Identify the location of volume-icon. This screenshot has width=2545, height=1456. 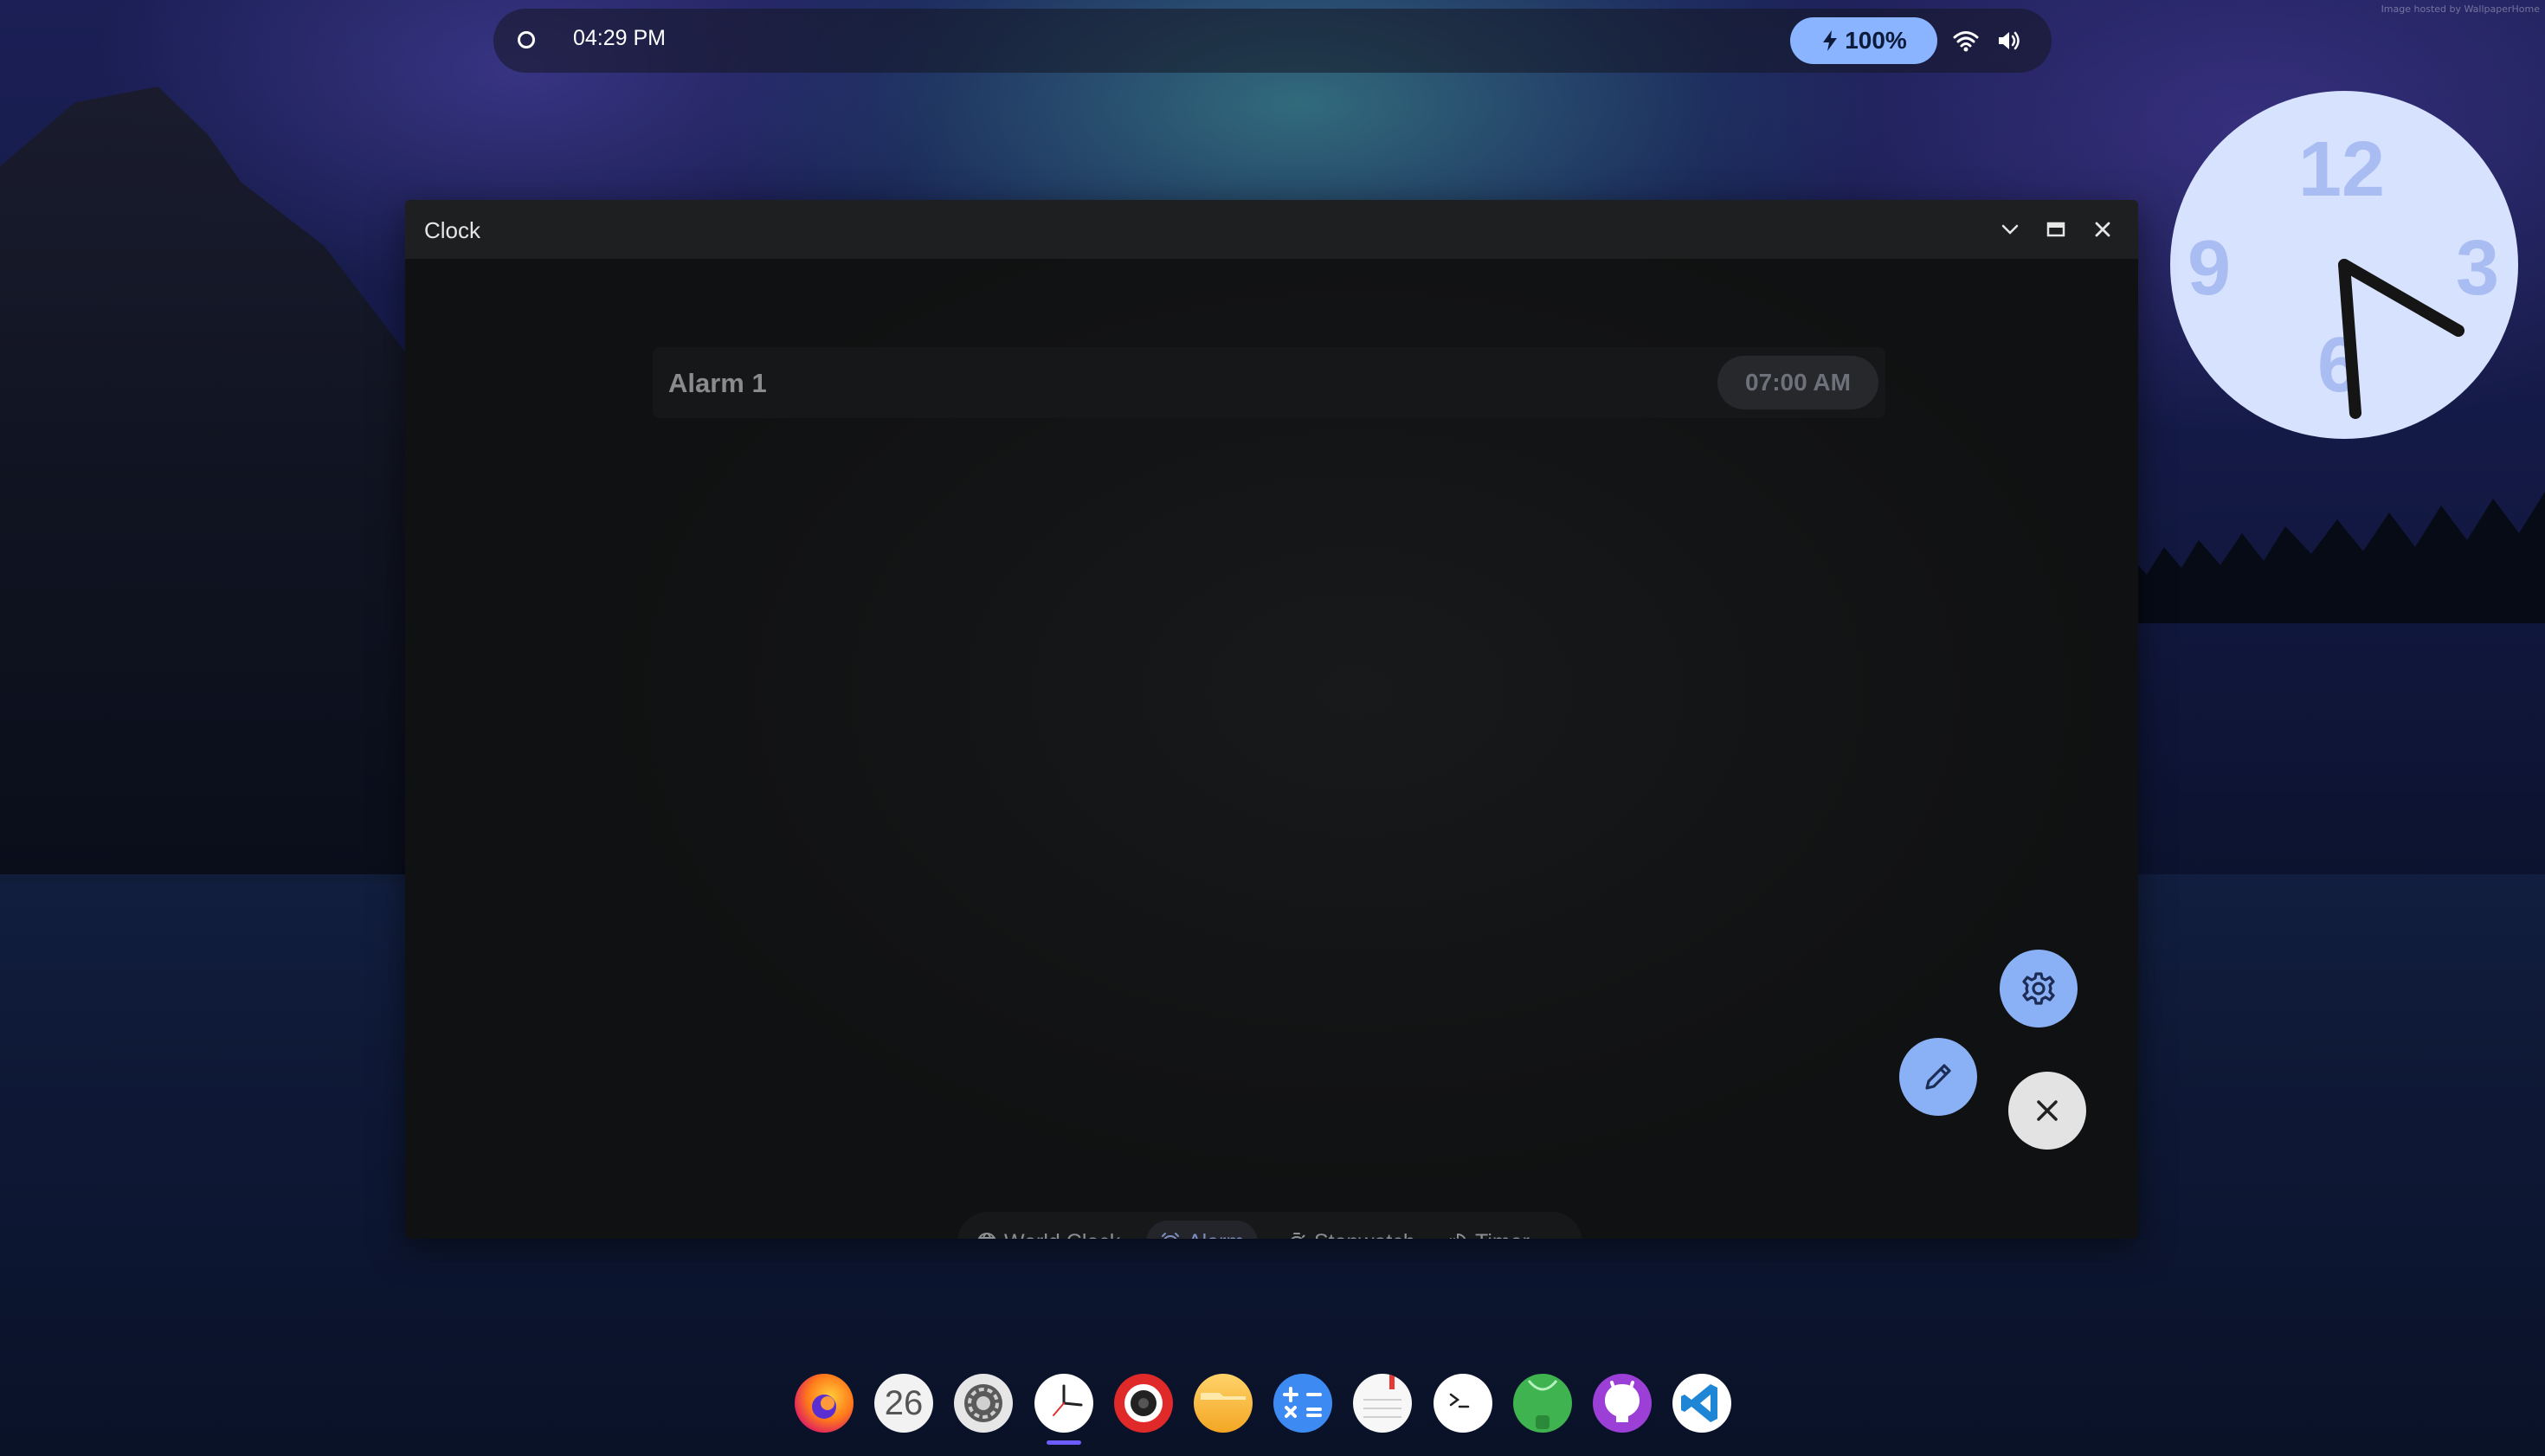
(2008, 41).